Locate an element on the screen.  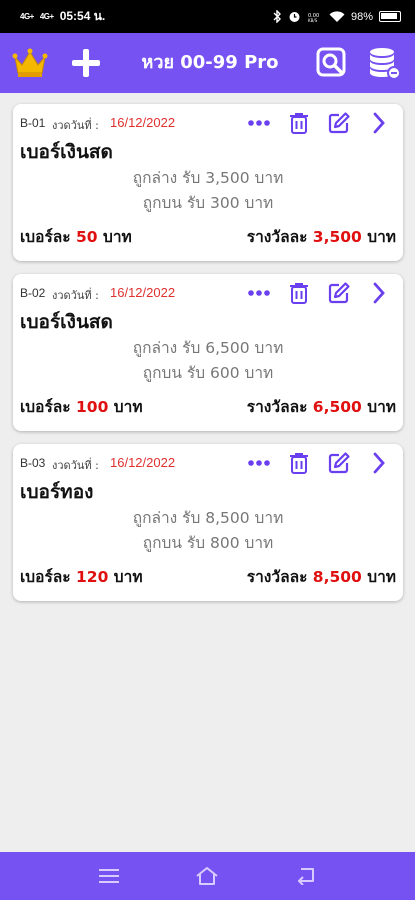
price-per-number: เบอร์ละ 120 บาท is located at coordinates (81, 576).